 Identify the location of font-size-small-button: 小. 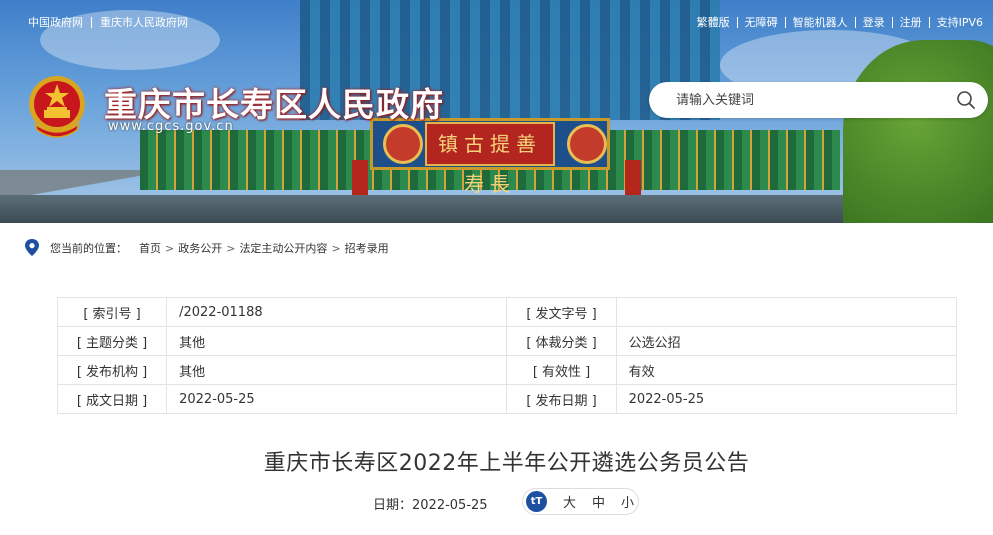
(627, 501).